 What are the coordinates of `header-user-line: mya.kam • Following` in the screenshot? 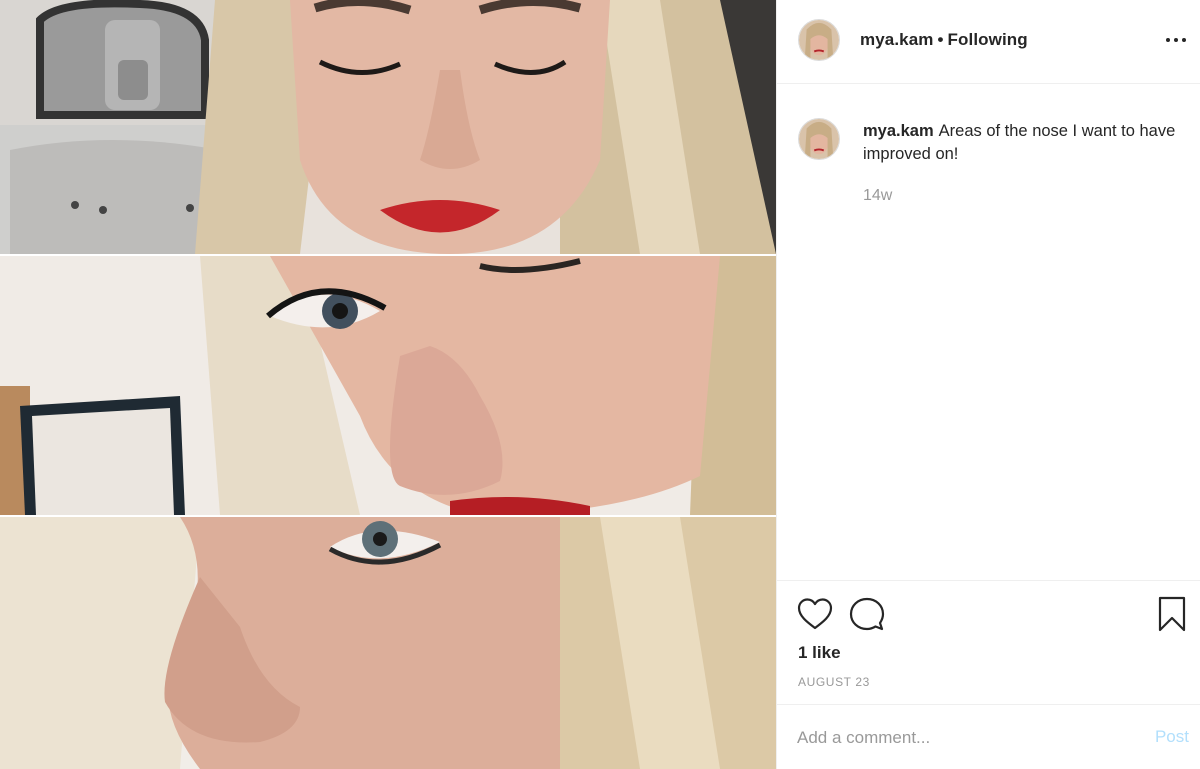 It's located at (944, 40).